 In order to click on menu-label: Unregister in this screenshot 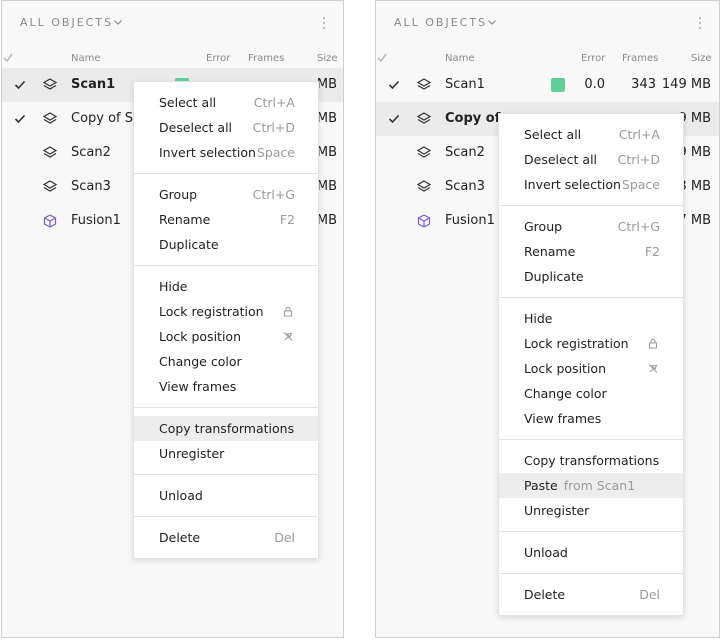, I will do `click(192, 453)`.